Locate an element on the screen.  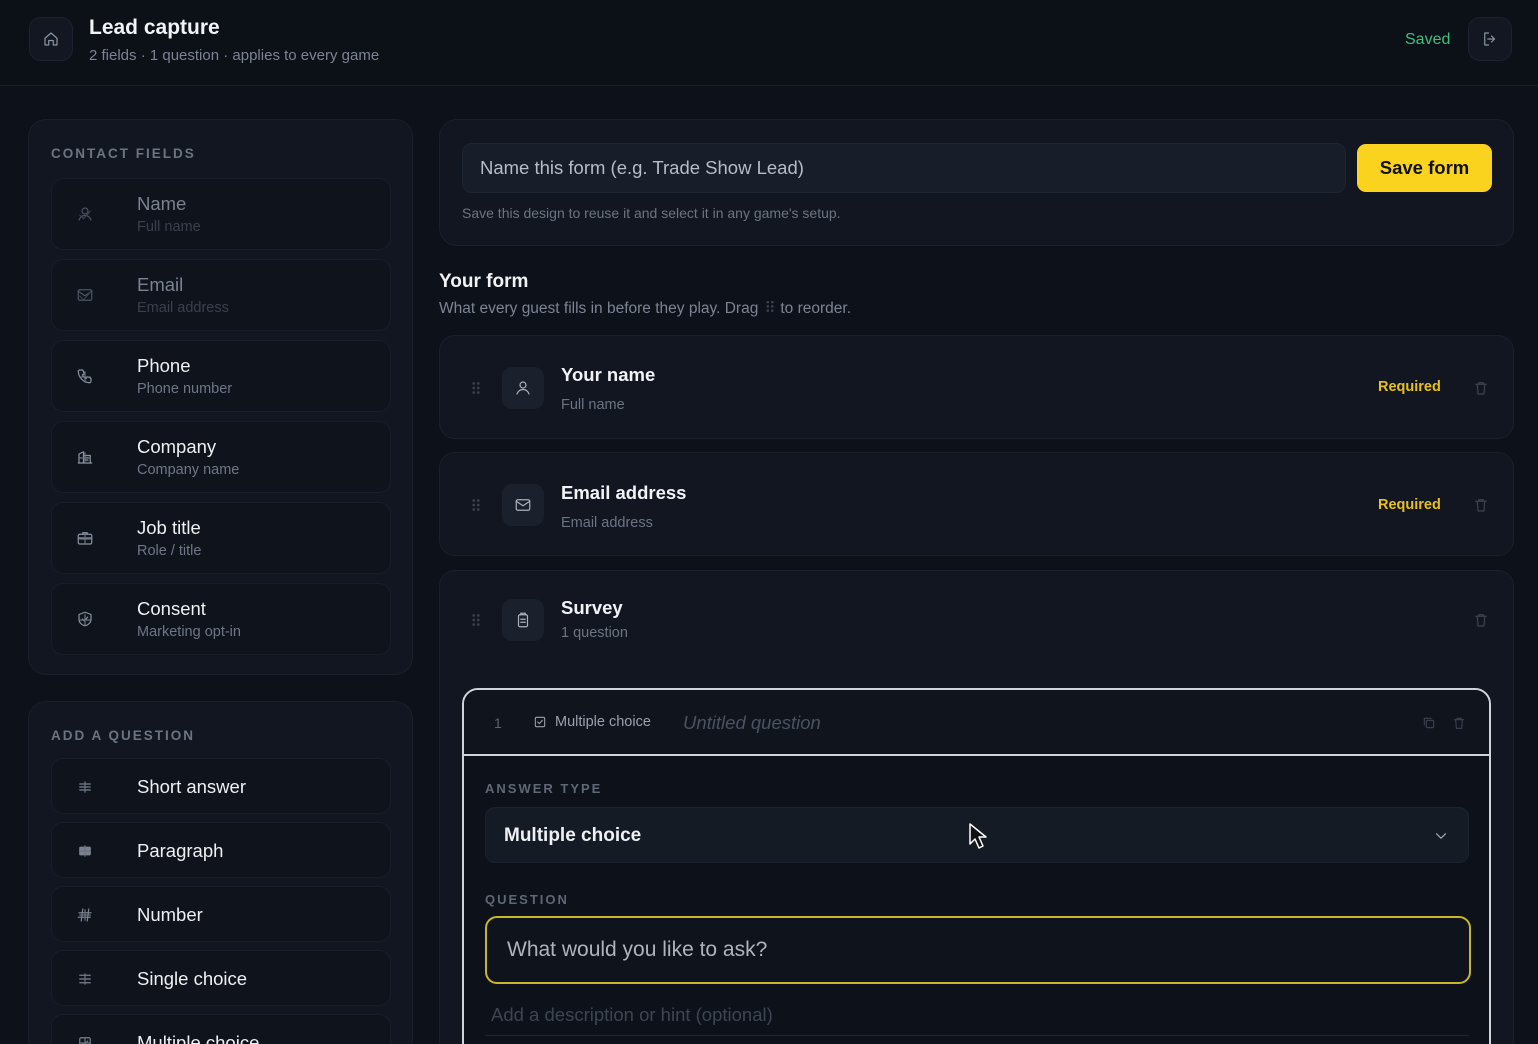
mail-icon is located at coordinates (523, 505).